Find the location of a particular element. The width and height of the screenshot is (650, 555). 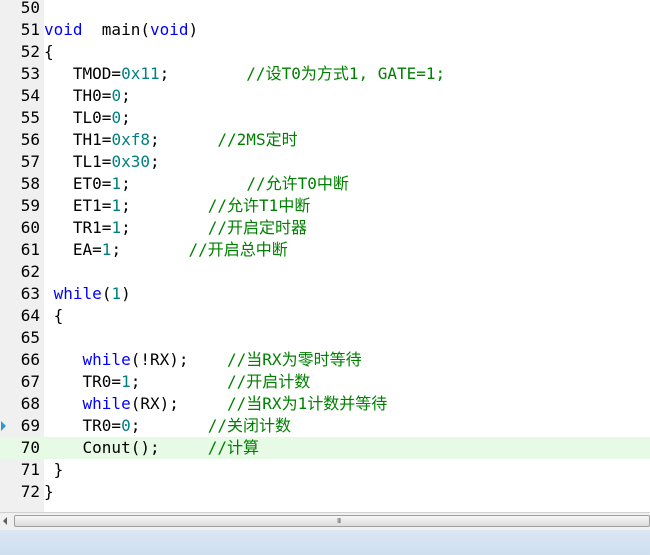

code-line: 52{ is located at coordinates (325, 52).